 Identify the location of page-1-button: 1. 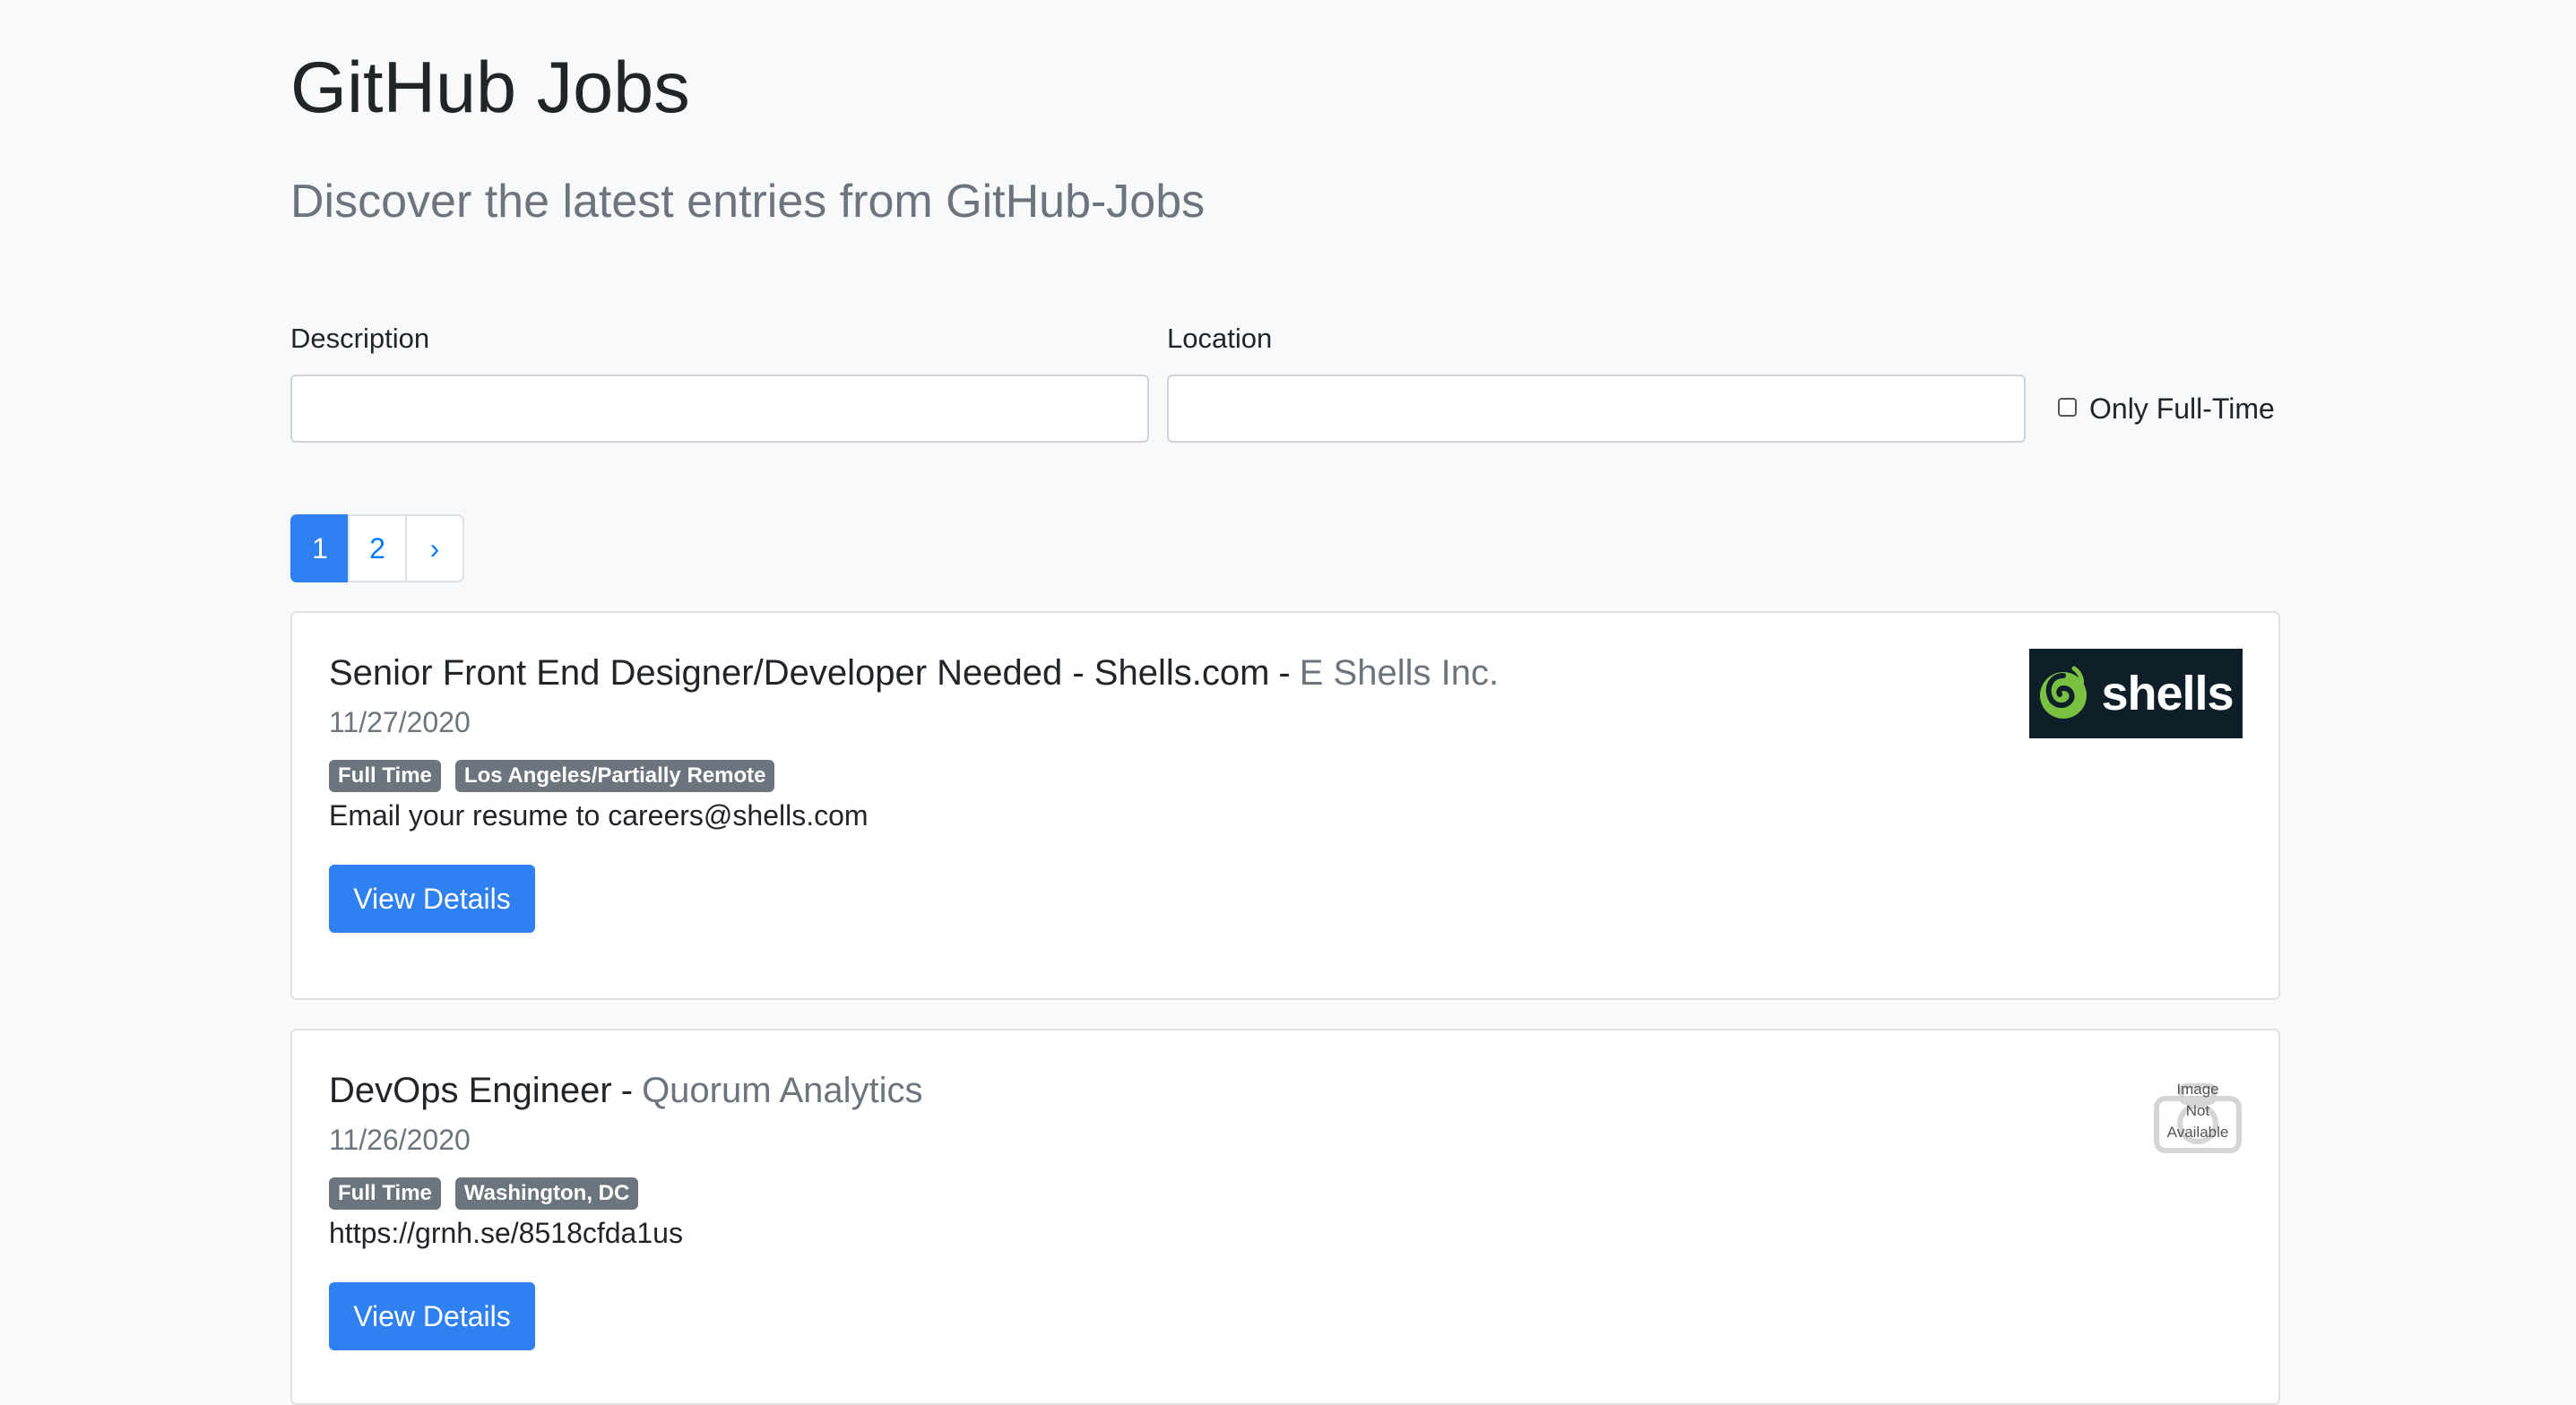
(320, 548).